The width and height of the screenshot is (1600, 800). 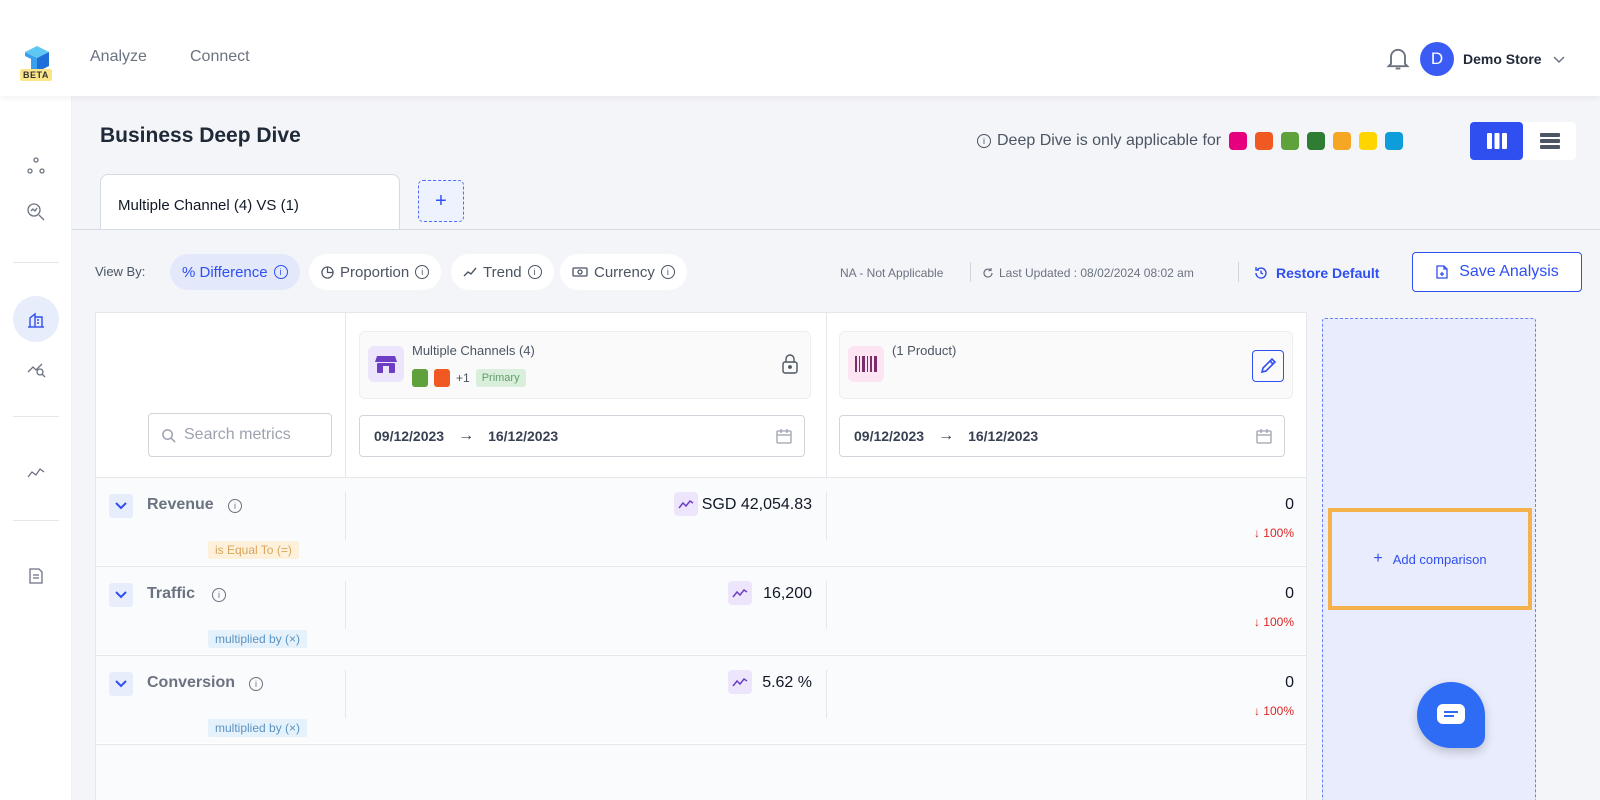 I want to click on channel-logos, so click(x=1316, y=141).